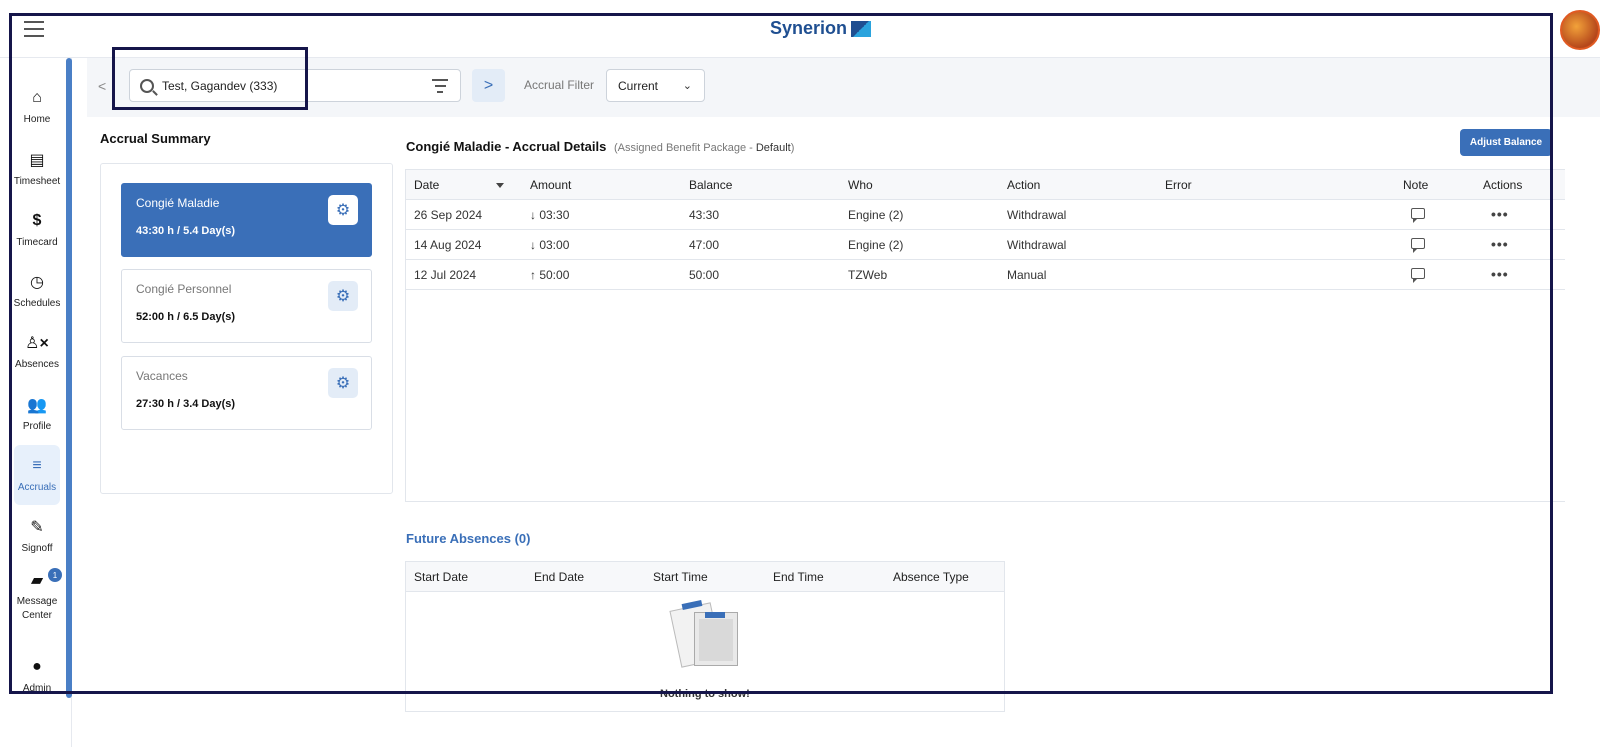 The width and height of the screenshot is (1600, 747). Describe the element at coordinates (37, 119) in the screenshot. I see `sidebar-item-label: Home` at that location.